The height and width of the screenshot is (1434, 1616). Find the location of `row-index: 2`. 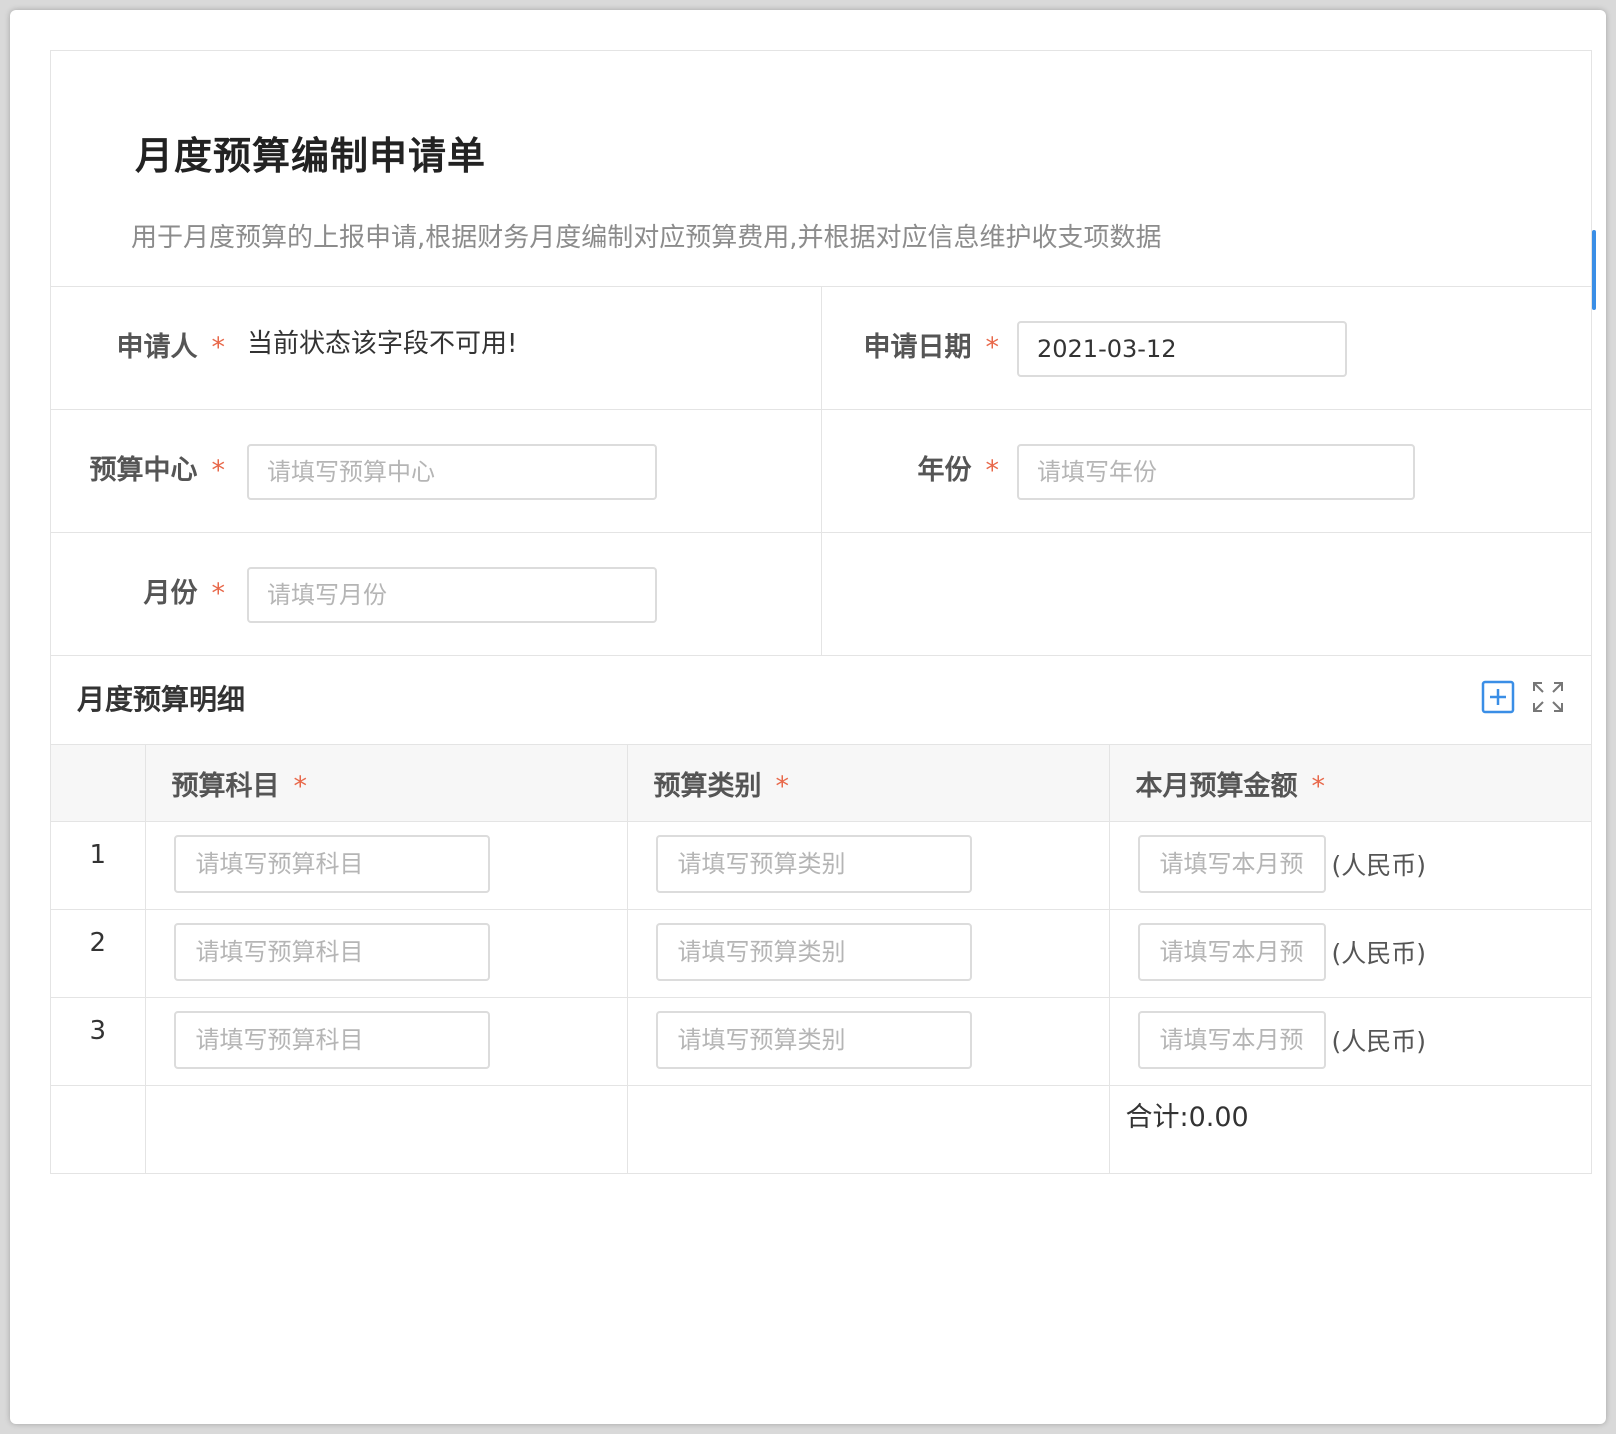

row-index: 2 is located at coordinates (98, 953).